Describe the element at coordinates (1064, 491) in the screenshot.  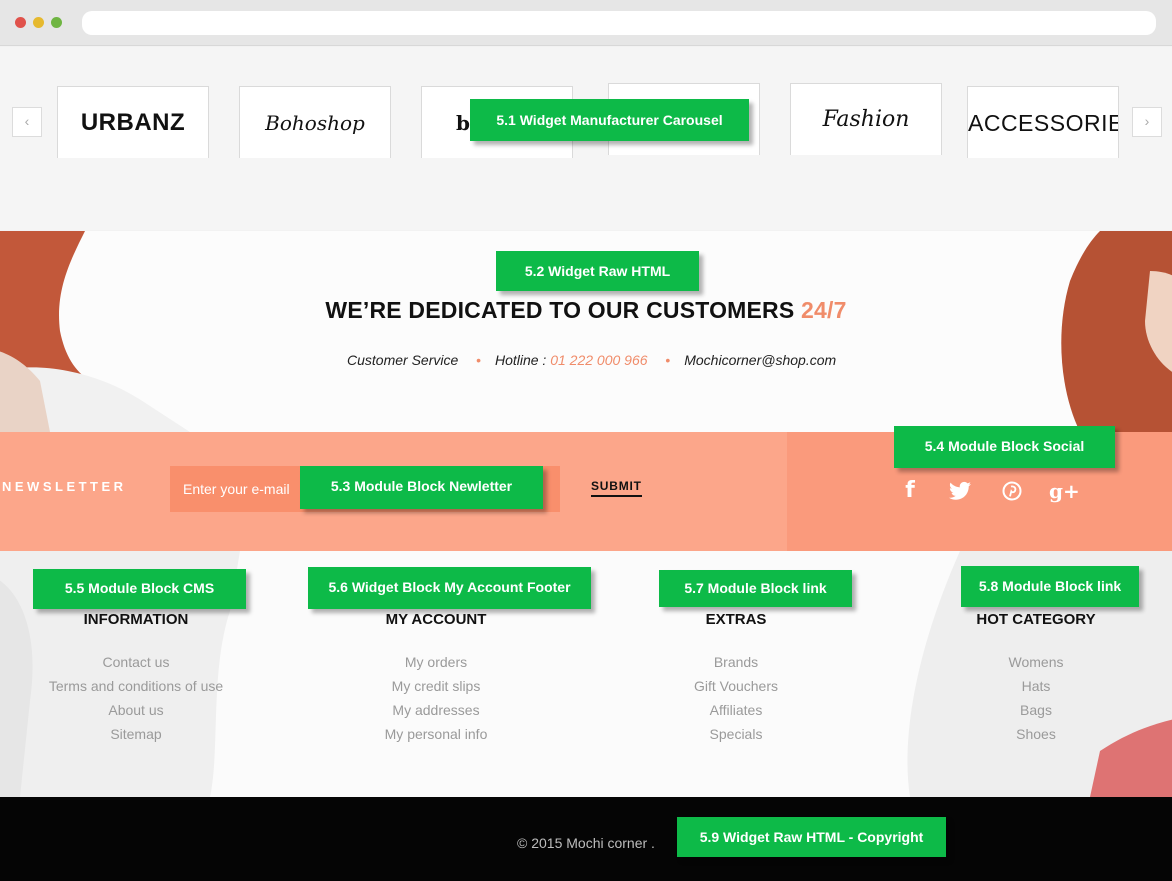
I see `google-plus-icon: g+` at that location.